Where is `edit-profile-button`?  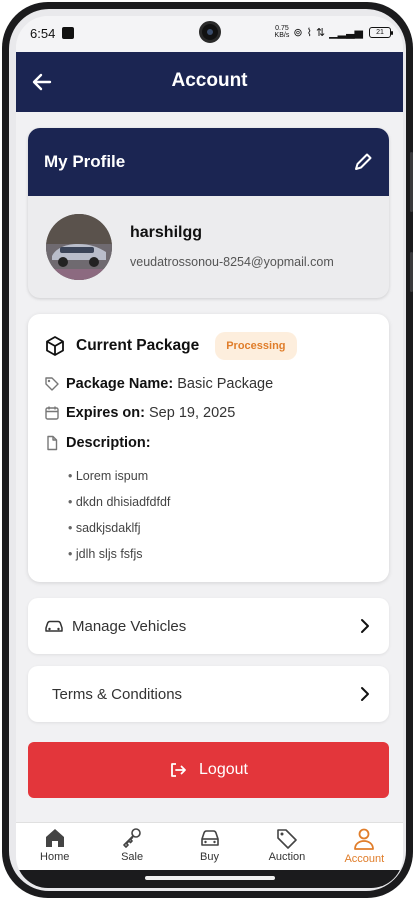
edit-profile-button is located at coordinates (363, 162).